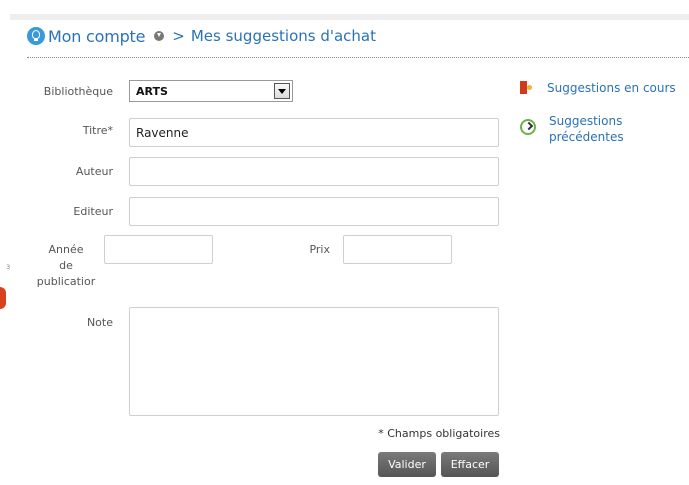  Describe the element at coordinates (344, 7) in the screenshot. I see `top-spacer` at that location.